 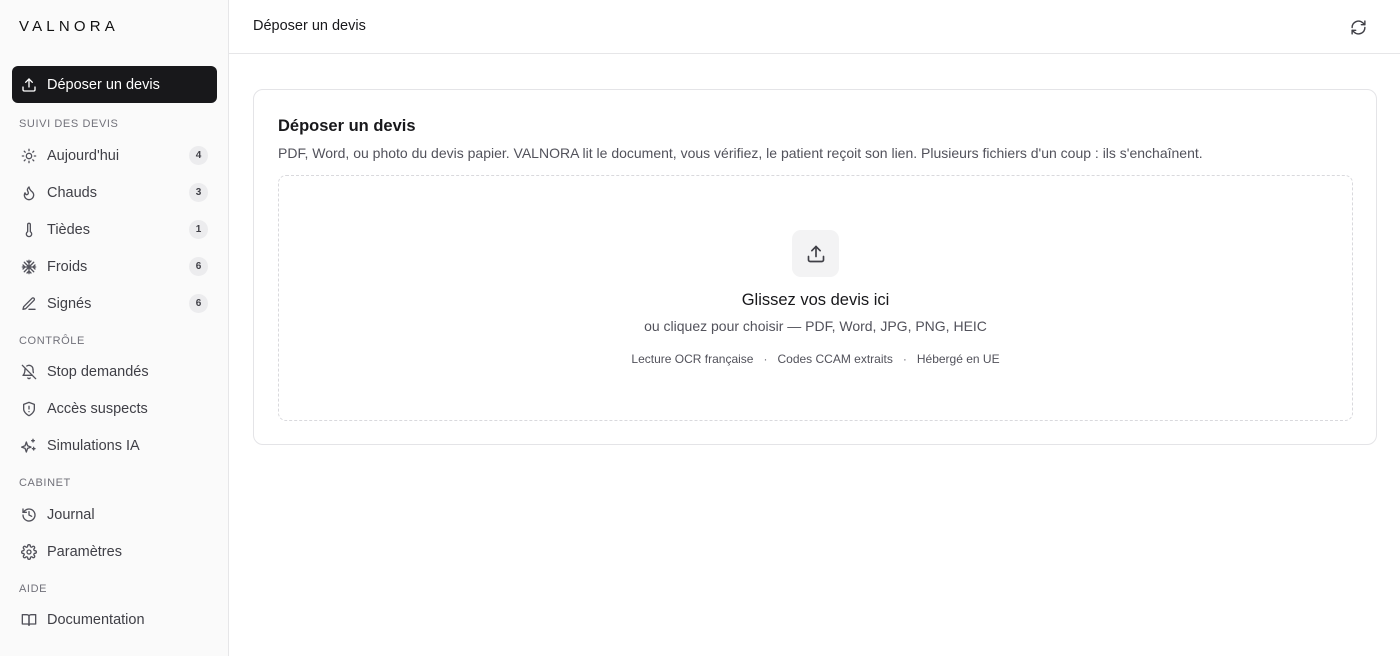 I want to click on sidebar-item-label: Accès suspects, so click(x=97, y=408).